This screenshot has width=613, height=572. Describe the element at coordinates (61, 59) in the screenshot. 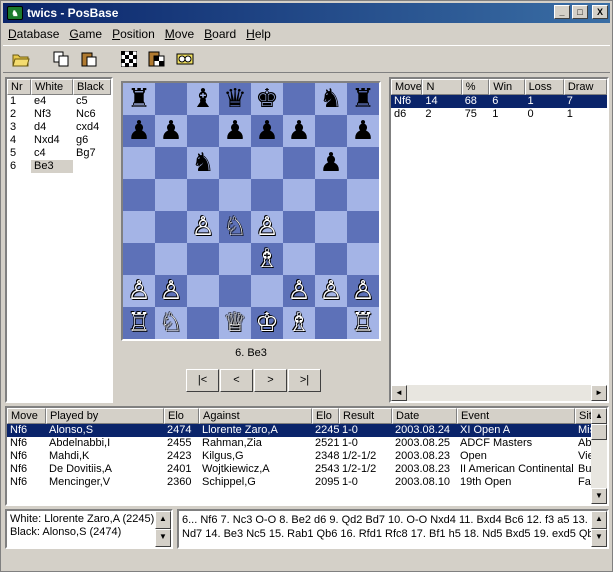

I see `copy-icon` at that location.